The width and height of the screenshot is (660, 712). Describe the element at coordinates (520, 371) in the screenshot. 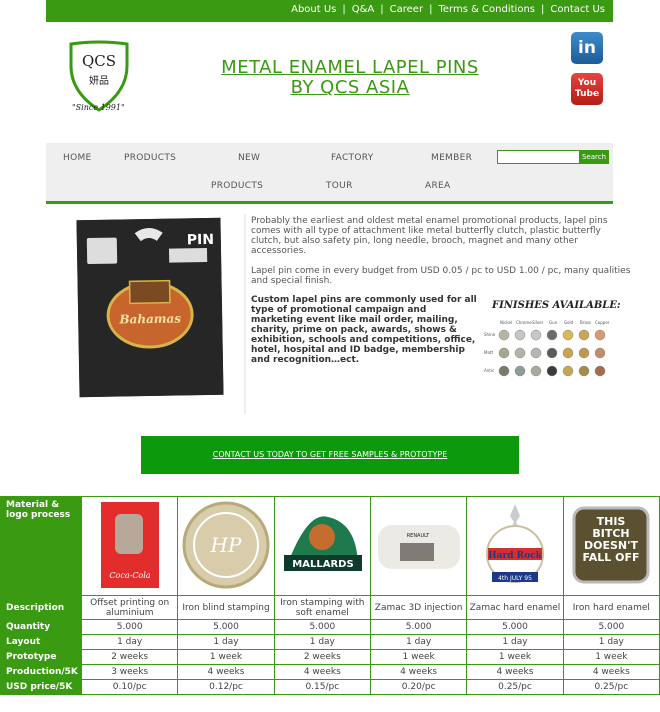

I see `finish-swatch-antic-chrome` at that location.